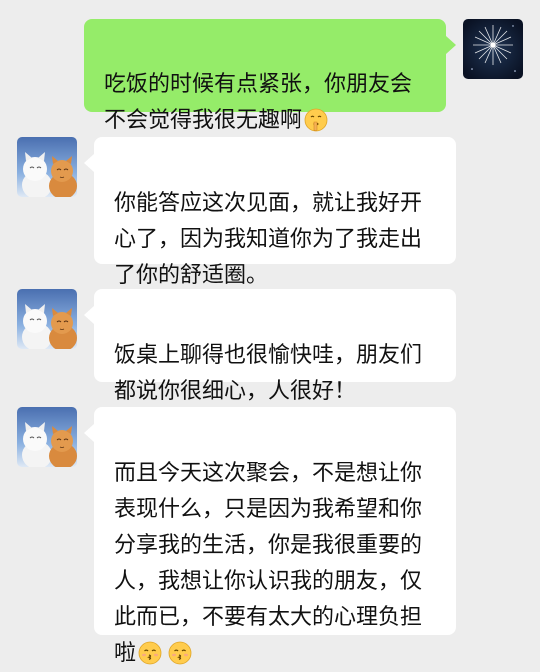 The height and width of the screenshot is (672, 540). Describe the element at coordinates (258, 102) in the screenshot. I see `message-text: 吃饭的时候有点紧张，你朋友会 不会觉得我很无趣啊` at that location.